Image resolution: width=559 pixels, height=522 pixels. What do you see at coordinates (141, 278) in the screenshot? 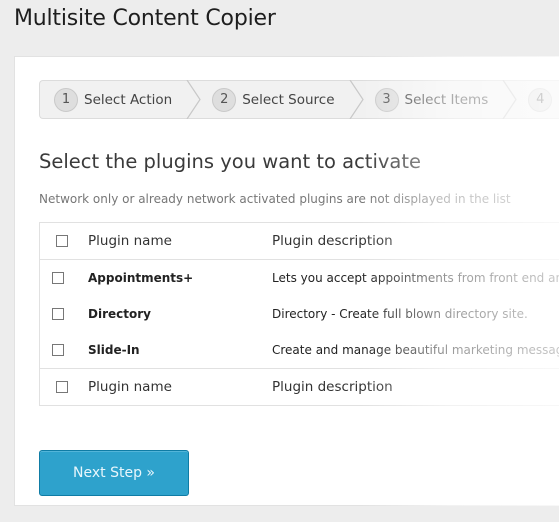
I see `plugin-name: Appointments+` at bounding box center [141, 278].